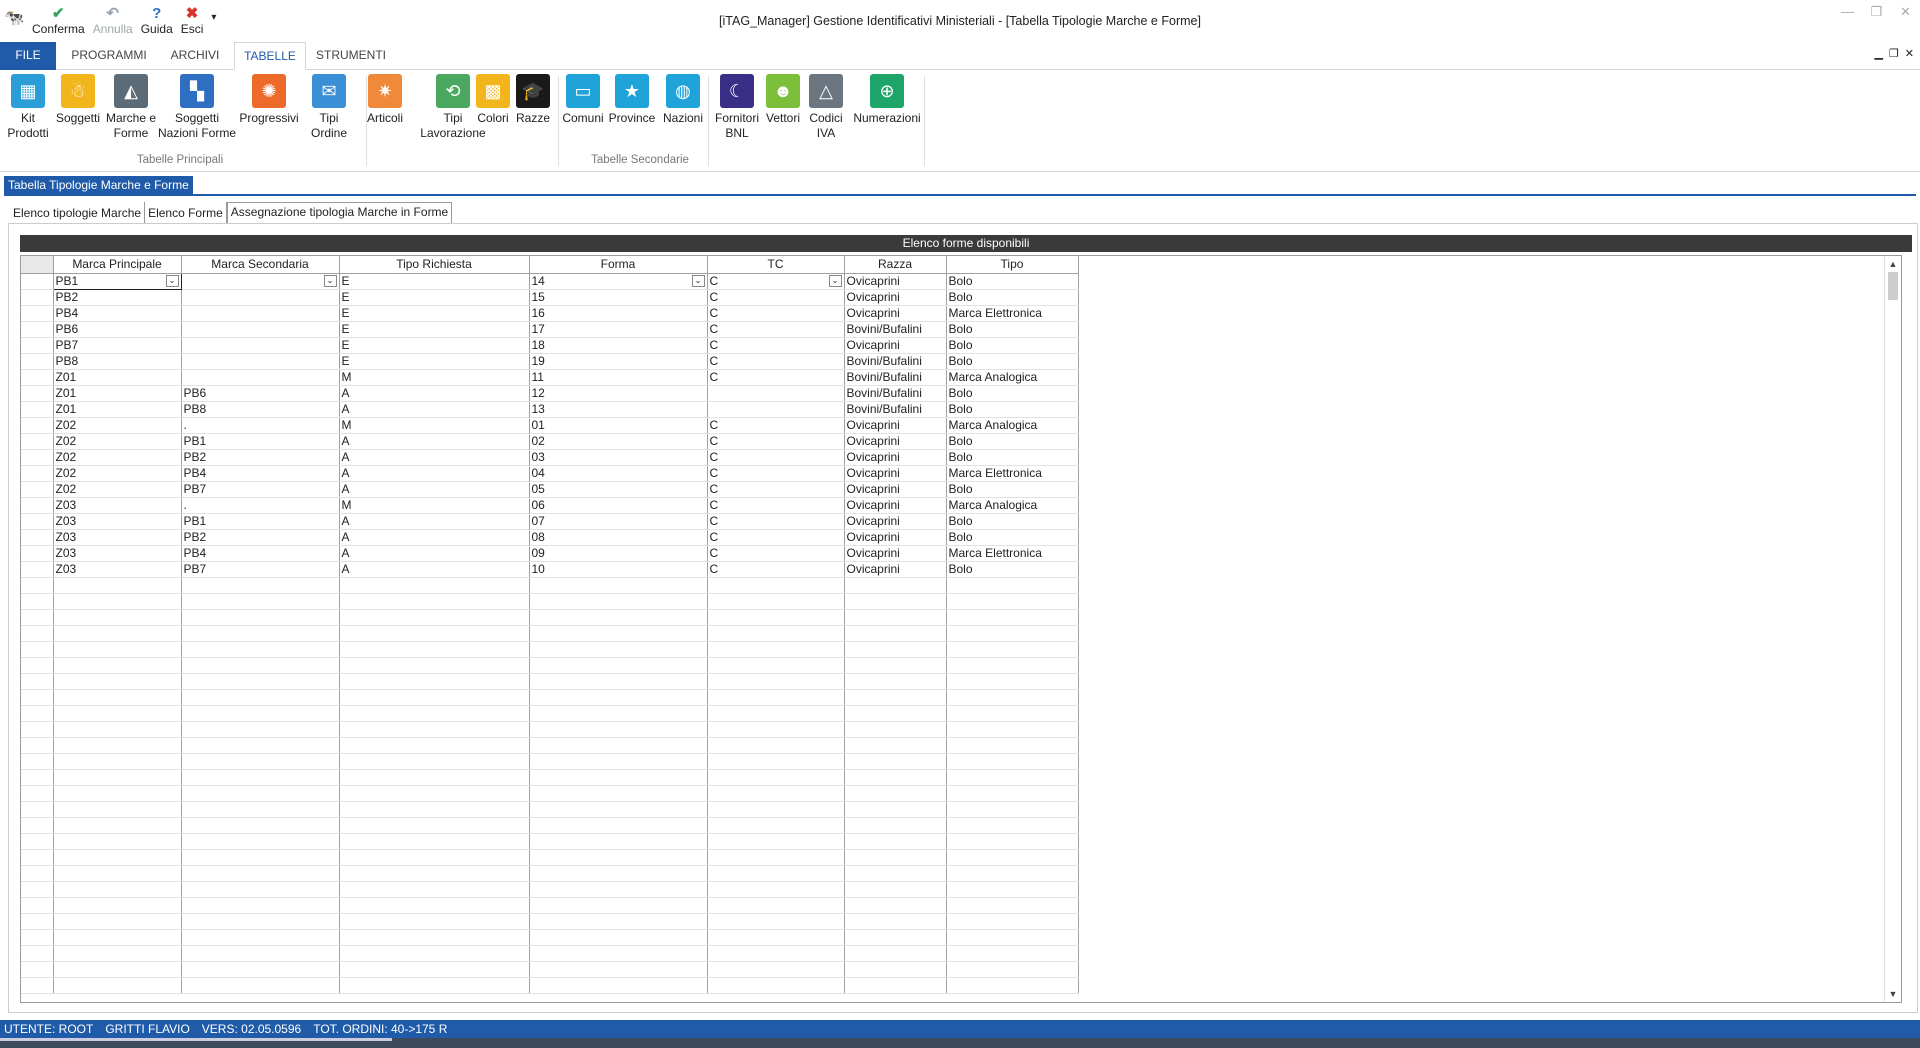 Image resolution: width=1920 pixels, height=1048 pixels. What do you see at coordinates (1012, 265) in the screenshot?
I see `column-header: Tipo` at bounding box center [1012, 265].